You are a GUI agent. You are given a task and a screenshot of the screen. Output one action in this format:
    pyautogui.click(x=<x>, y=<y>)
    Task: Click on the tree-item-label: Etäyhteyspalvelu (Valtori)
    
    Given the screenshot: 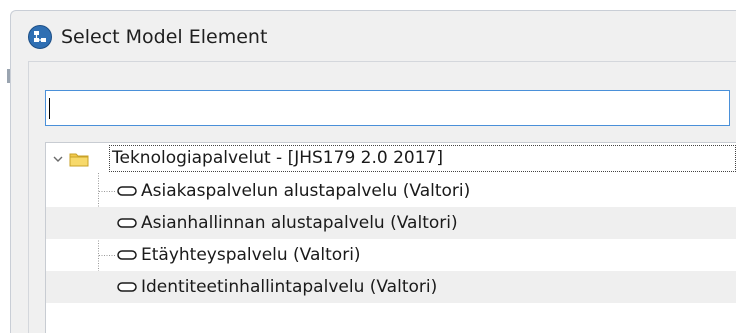 What is the action you would take?
    pyautogui.click(x=251, y=255)
    